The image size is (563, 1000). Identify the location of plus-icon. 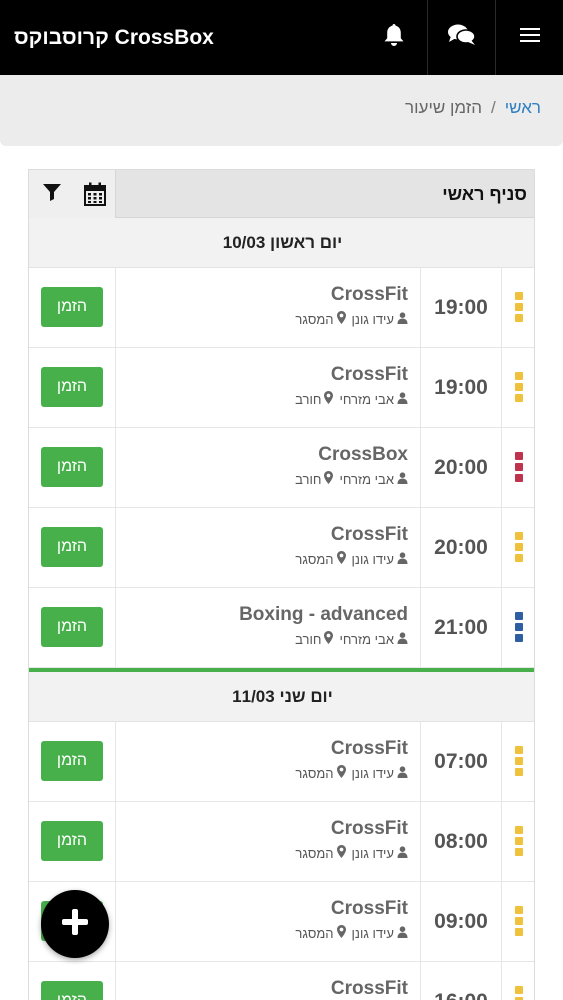
(75, 924).